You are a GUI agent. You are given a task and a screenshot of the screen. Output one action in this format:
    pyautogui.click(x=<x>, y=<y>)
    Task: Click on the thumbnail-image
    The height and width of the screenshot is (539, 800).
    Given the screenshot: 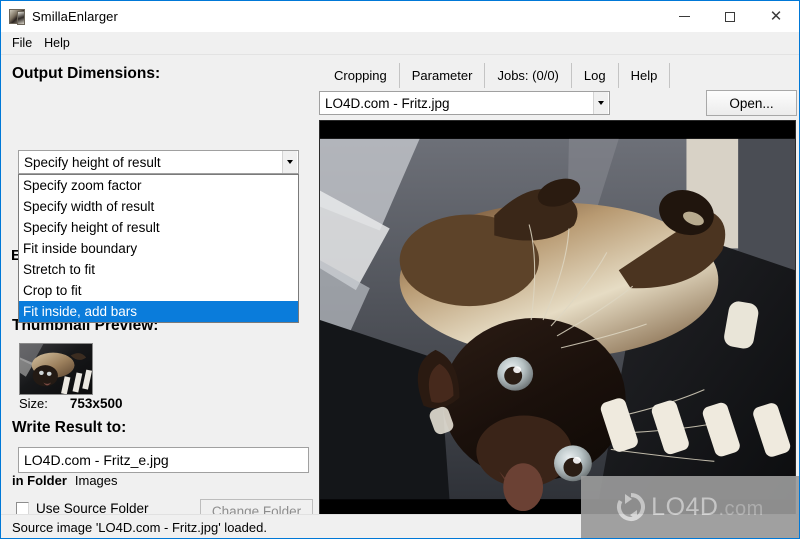 What is the action you would take?
    pyautogui.click(x=56, y=369)
    